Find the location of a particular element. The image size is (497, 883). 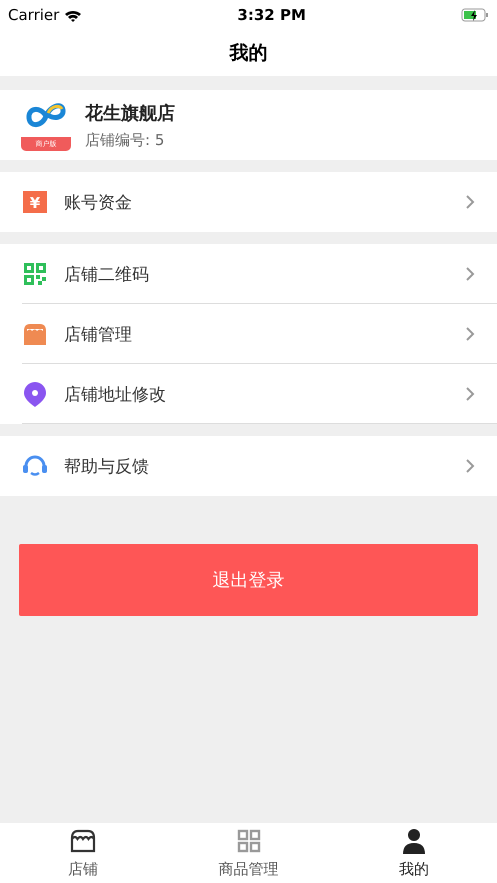

menu-item: 帮助与反馈 is located at coordinates (248, 466).